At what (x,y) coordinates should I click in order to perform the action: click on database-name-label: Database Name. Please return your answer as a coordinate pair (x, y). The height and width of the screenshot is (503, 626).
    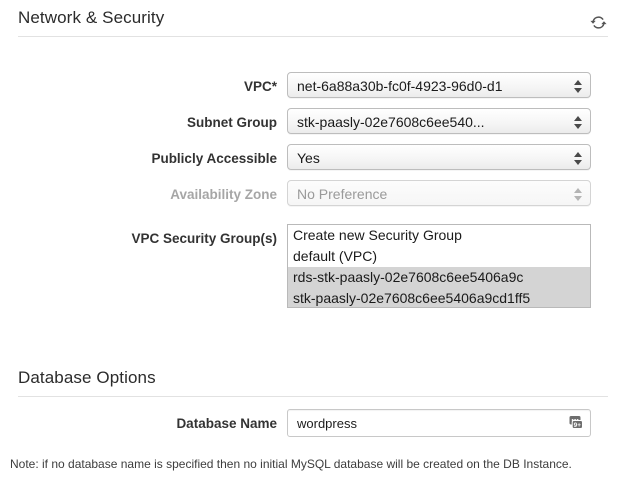
    Looking at the image, I should click on (226, 423).